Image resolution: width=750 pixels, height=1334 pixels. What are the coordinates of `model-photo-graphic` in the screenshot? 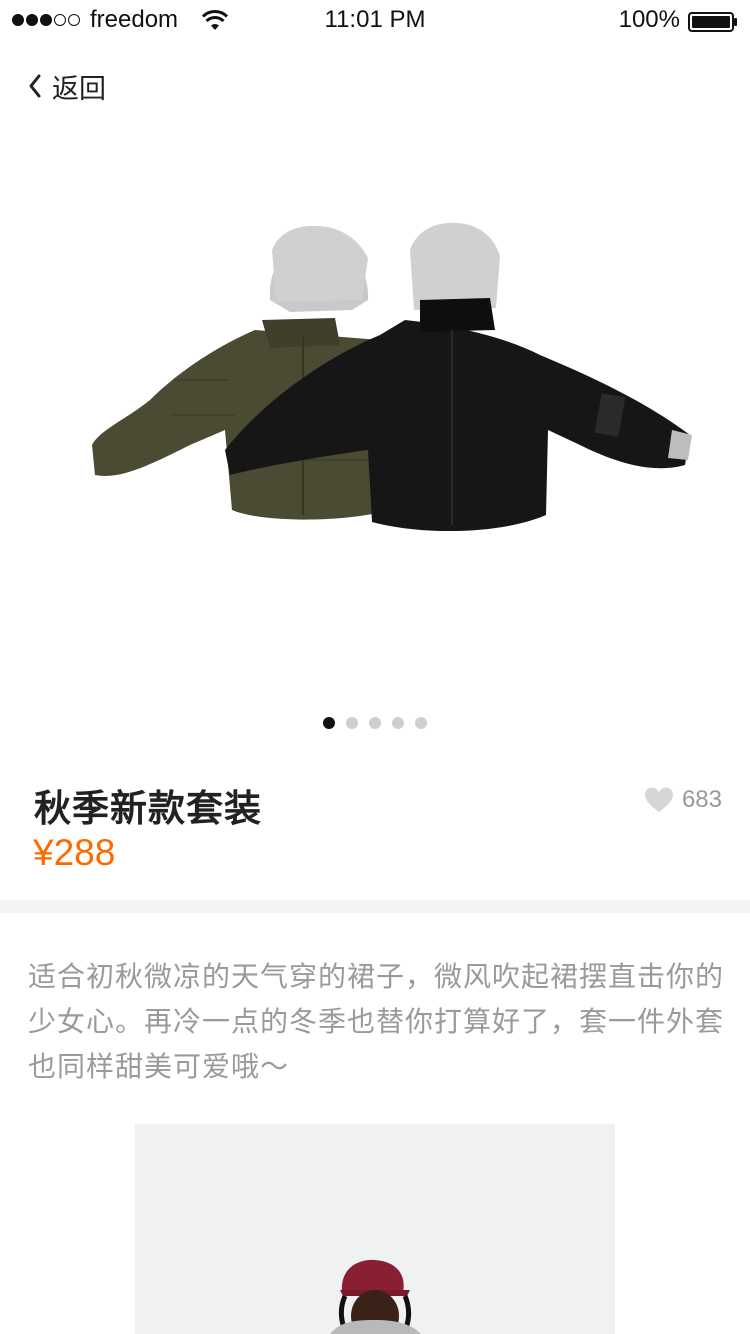 It's located at (375, 1229).